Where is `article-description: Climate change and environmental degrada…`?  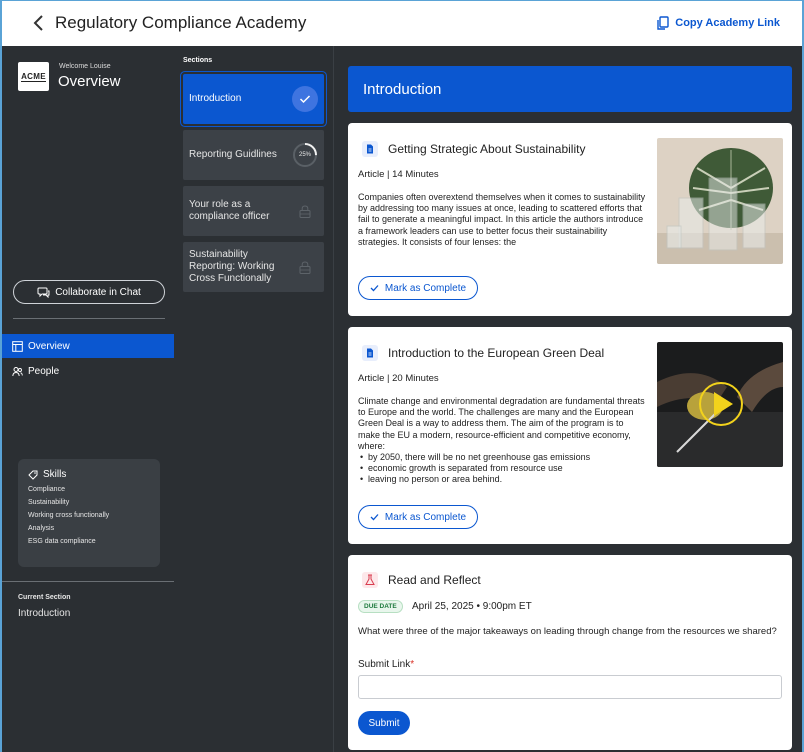 article-description: Climate change and environmental degrada… is located at coordinates (502, 441).